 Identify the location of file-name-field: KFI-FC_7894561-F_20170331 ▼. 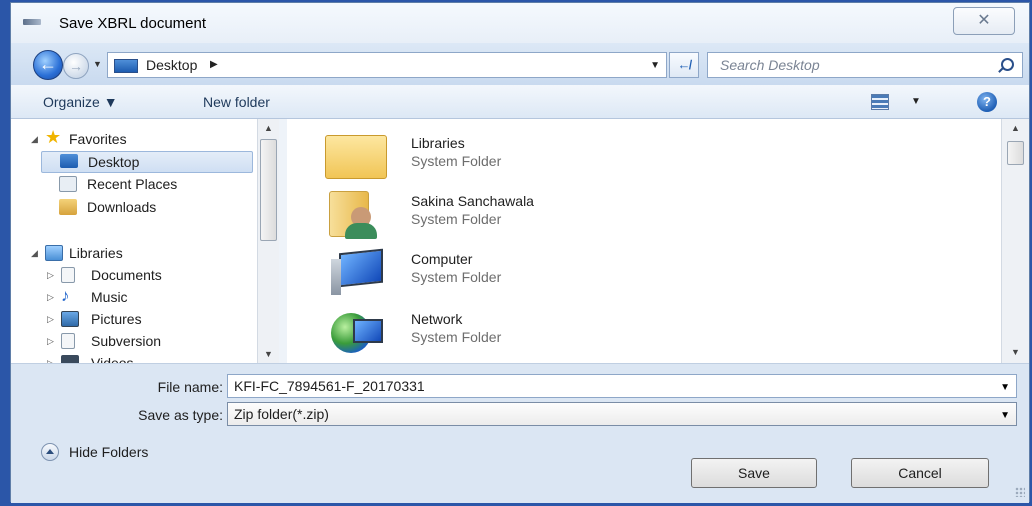
(622, 386).